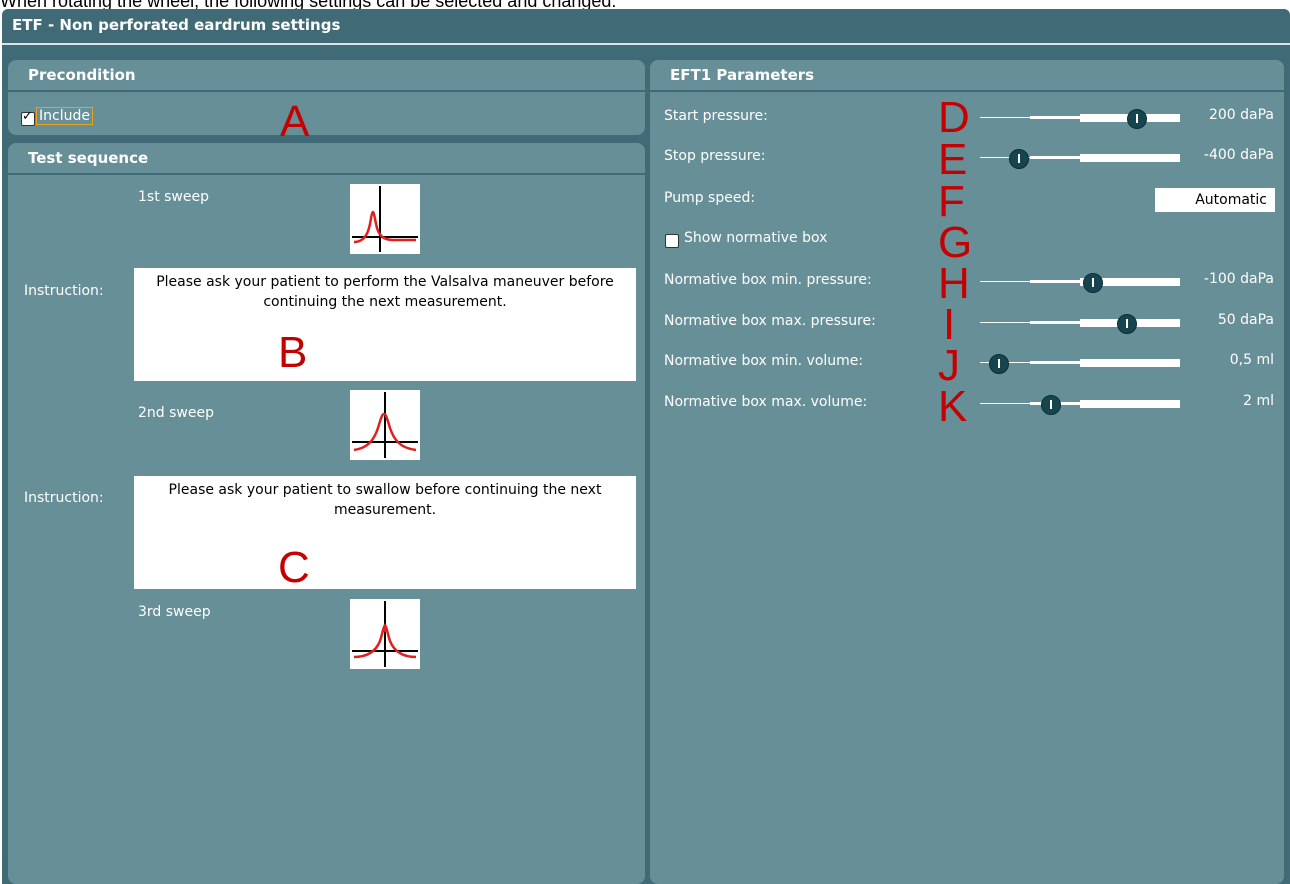 The width and height of the screenshot is (1290, 884). Describe the element at coordinates (716, 116) in the screenshot. I see `start-pressure-label: Start pressure:` at that location.